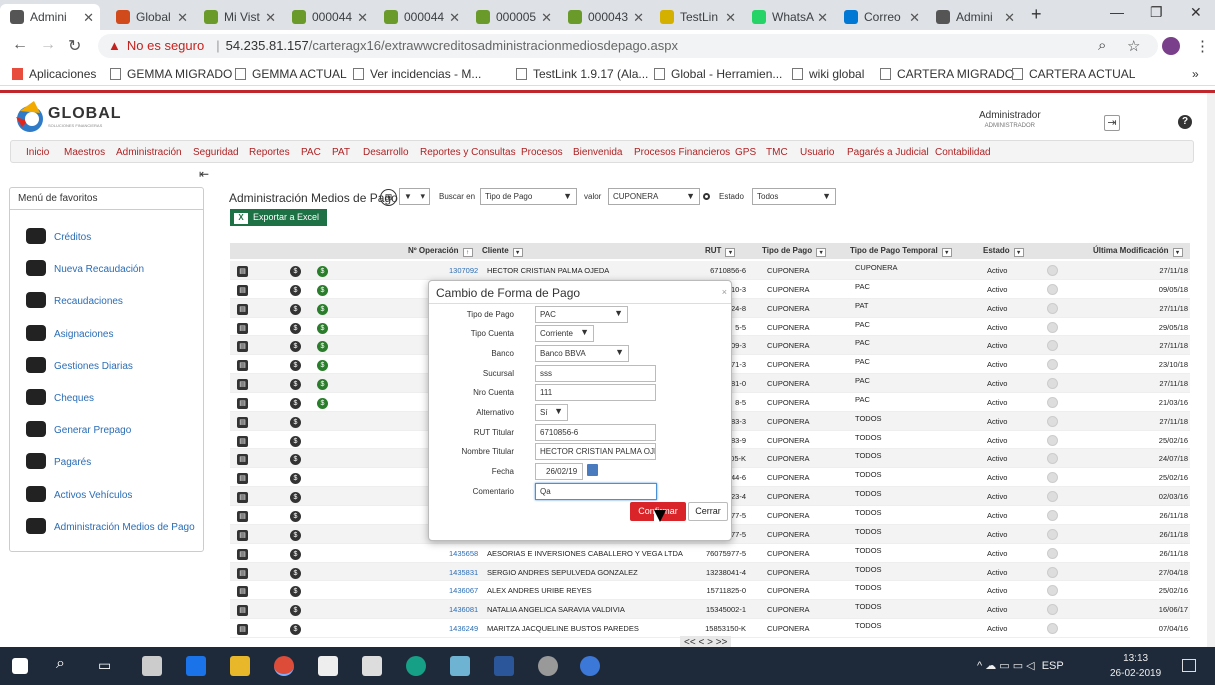 The image size is (1215, 685). What do you see at coordinates (149, 152) in the screenshot?
I see `menu-item: Administración` at bounding box center [149, 152].